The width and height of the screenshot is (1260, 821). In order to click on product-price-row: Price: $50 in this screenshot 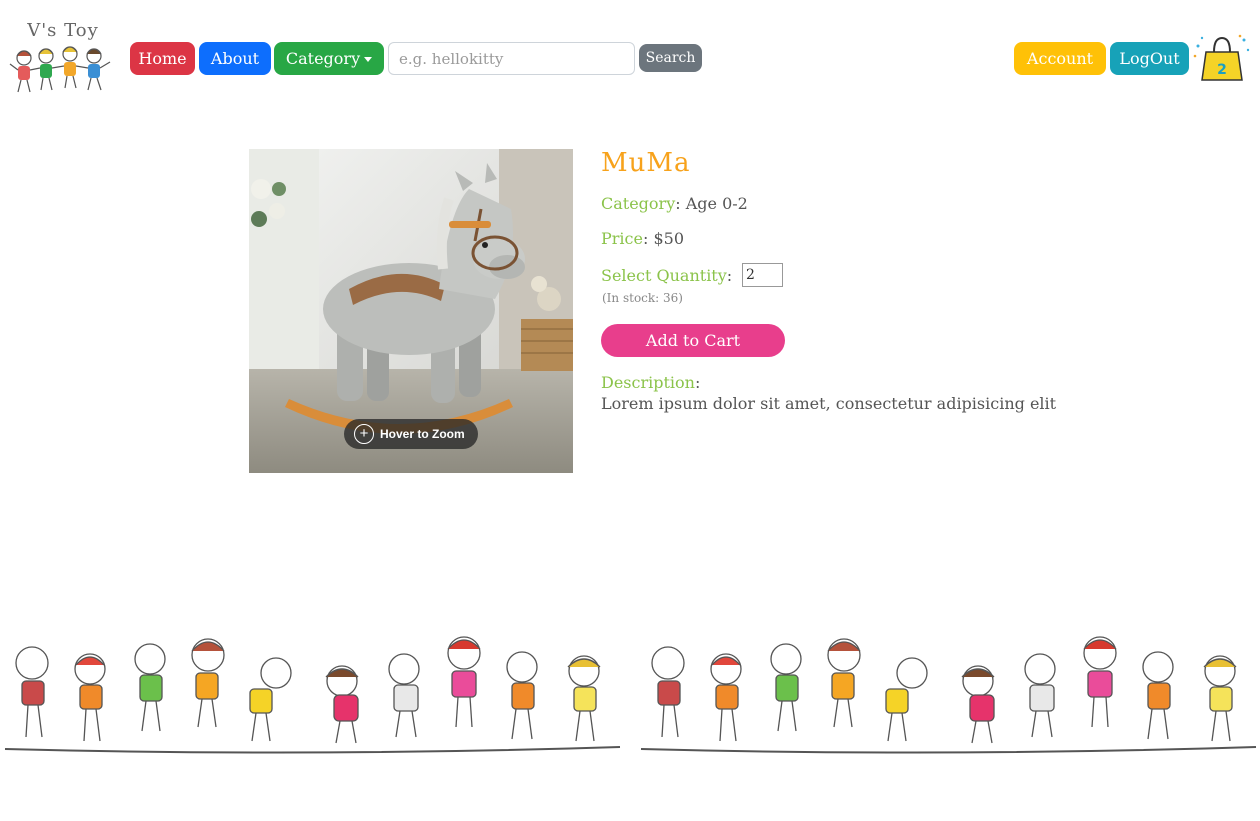, I will do `click(642, 238)`.